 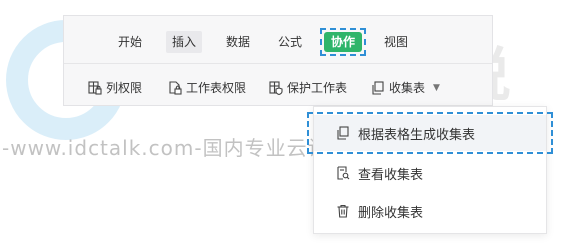 What do you see at coordinates (216, 88) in the screenshot?
I see `sheet-permission-label: 工作表权限` at bounding box center [216, 88].